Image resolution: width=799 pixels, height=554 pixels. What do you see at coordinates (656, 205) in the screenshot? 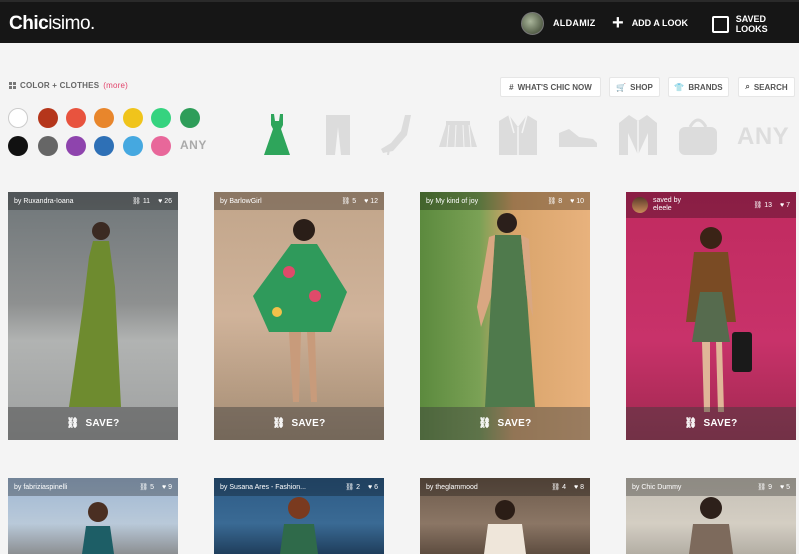
I see `saved-by: saved by eleele` at bounding box center [656, 205].